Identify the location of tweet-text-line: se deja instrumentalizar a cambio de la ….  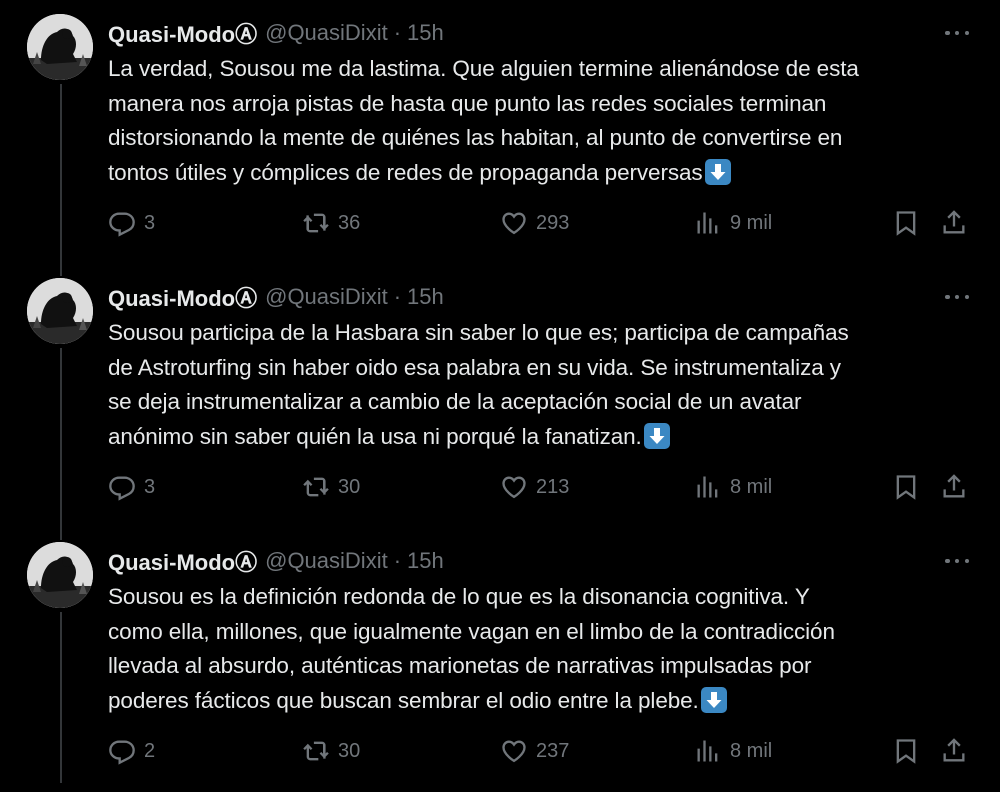
(455, 401).